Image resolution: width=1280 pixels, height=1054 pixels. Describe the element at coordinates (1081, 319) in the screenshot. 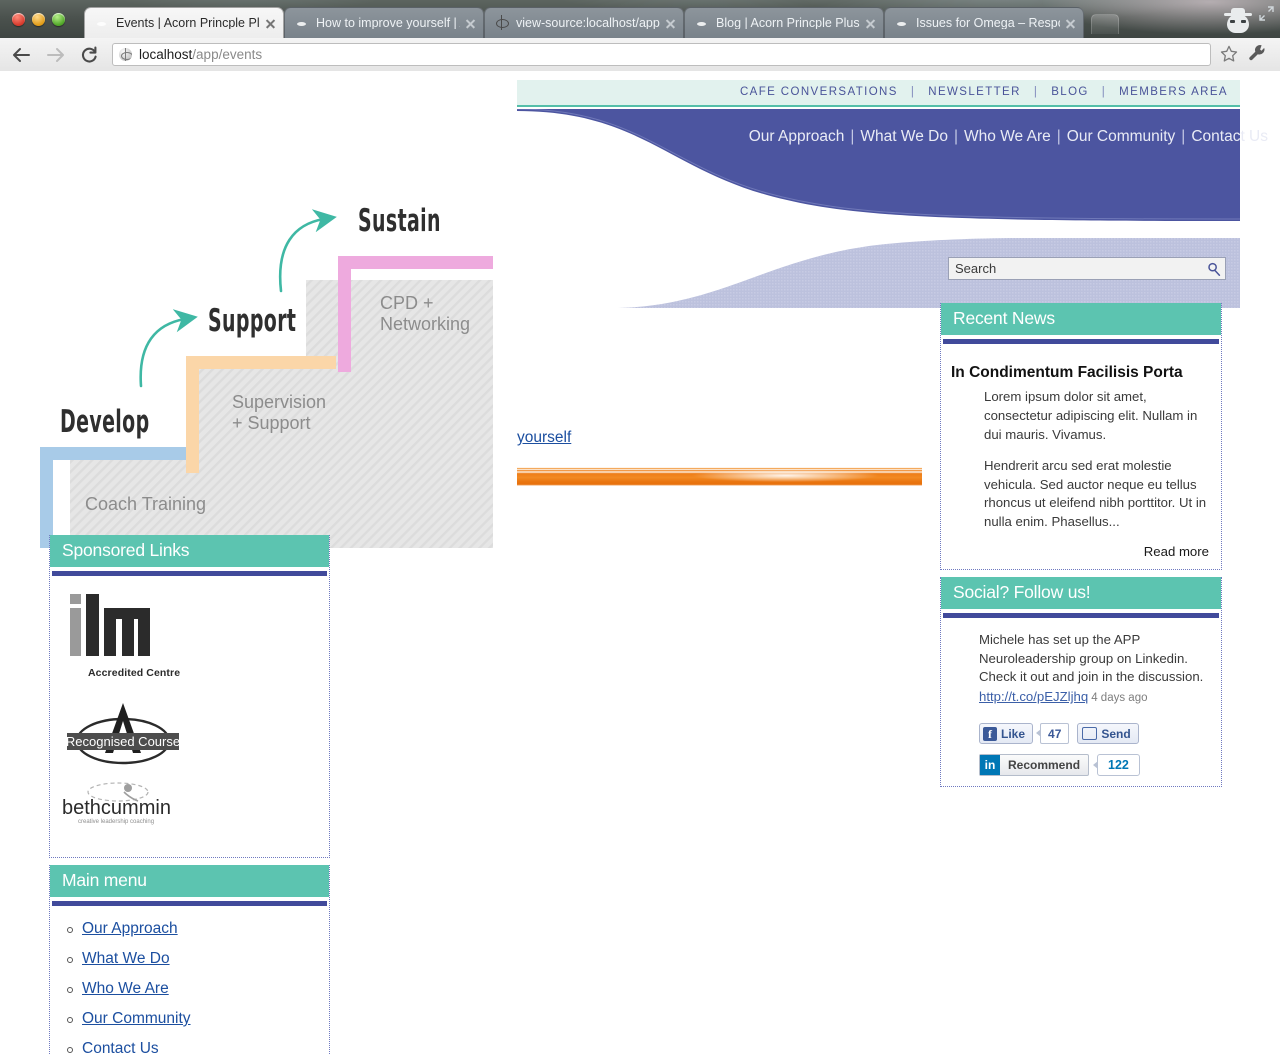

I see `recent-news-title: Recent News` at that location.